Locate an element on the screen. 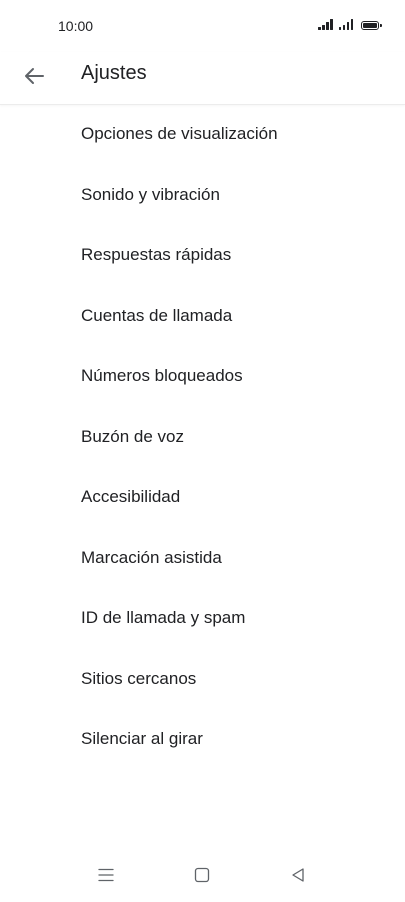 This screenshot has height=902, width=405. settings-item-calling-accounts: Cuentas de llamada is located at coordinates (202, 316).